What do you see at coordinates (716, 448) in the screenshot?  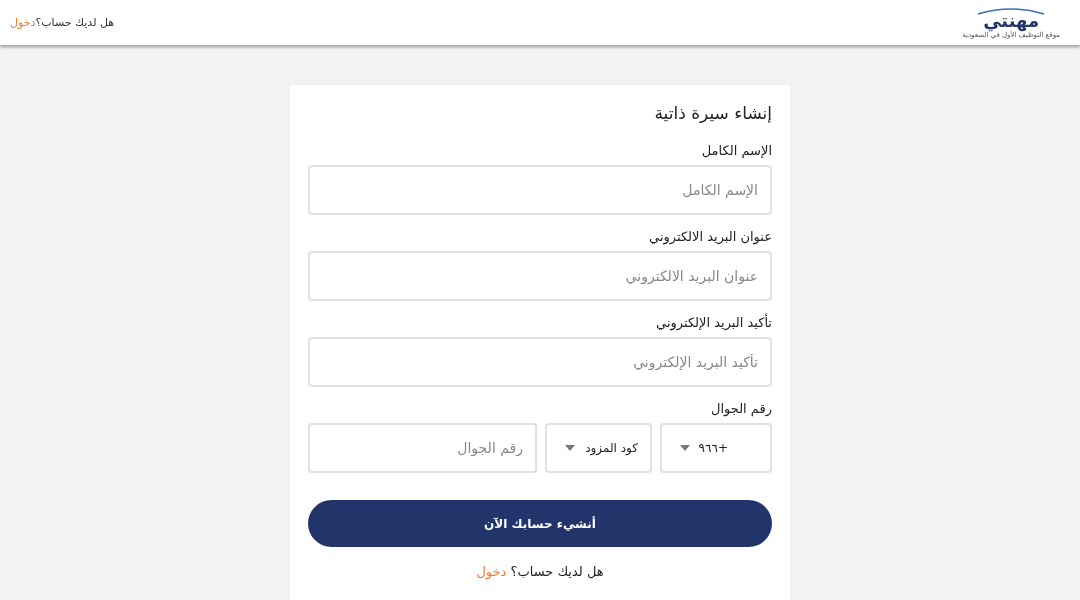 I see `country-code-dropdown: +٩٦٦` at bounding box center [716, 448].